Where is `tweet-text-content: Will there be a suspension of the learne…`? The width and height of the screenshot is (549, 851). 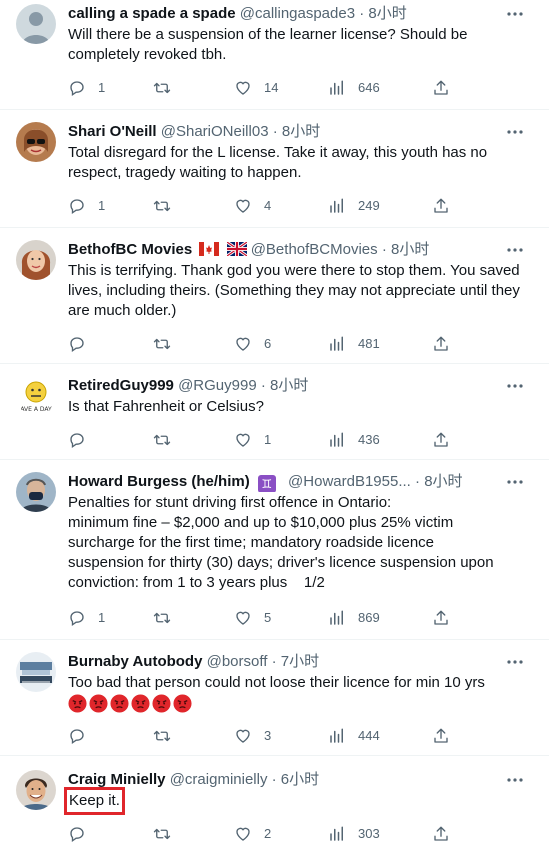
tweet-text-content: Will there be a suspension of the learne… is located at coordinates (268, 44).